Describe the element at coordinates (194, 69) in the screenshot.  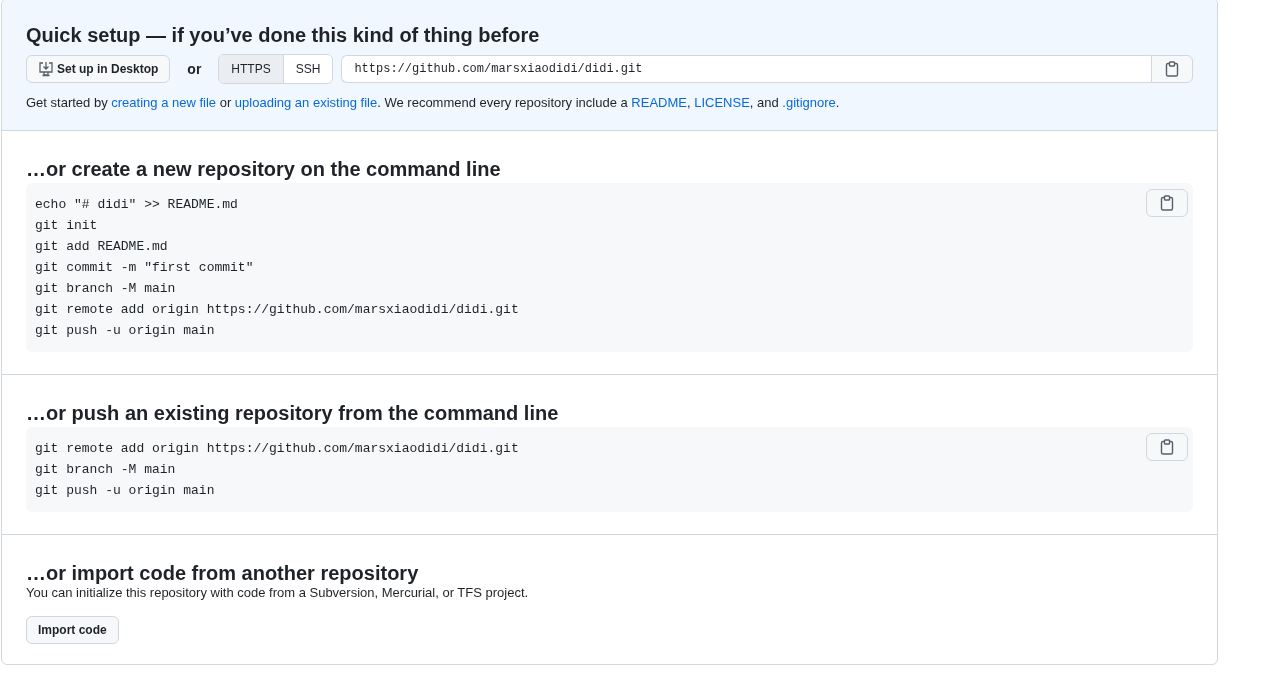
I see `or-label: or` at that location.